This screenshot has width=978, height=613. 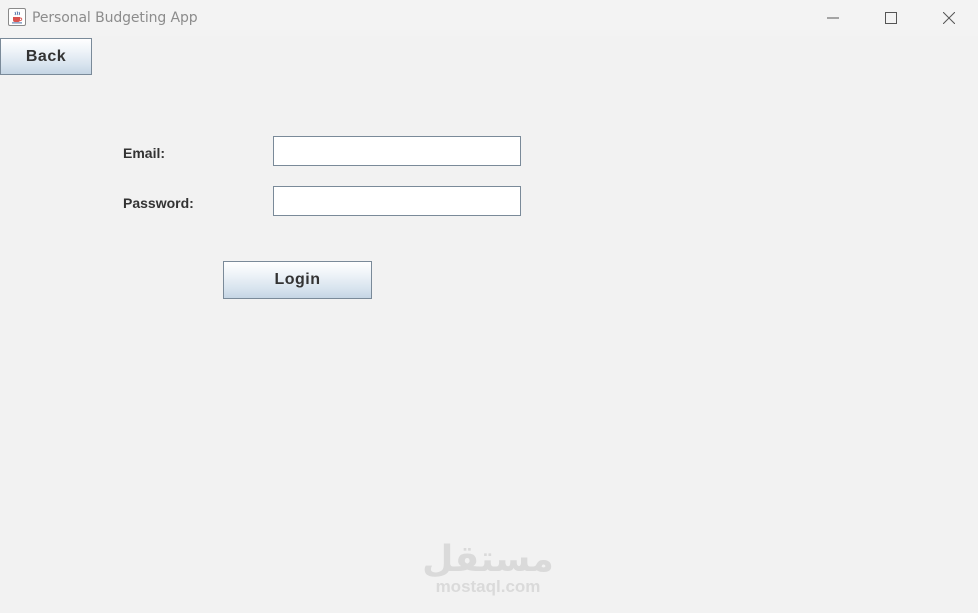 What do you see at coordinates (488, 559) in the screenshot?
I see `watermark-arabic: مستقل` at bounding box center [488, 559].